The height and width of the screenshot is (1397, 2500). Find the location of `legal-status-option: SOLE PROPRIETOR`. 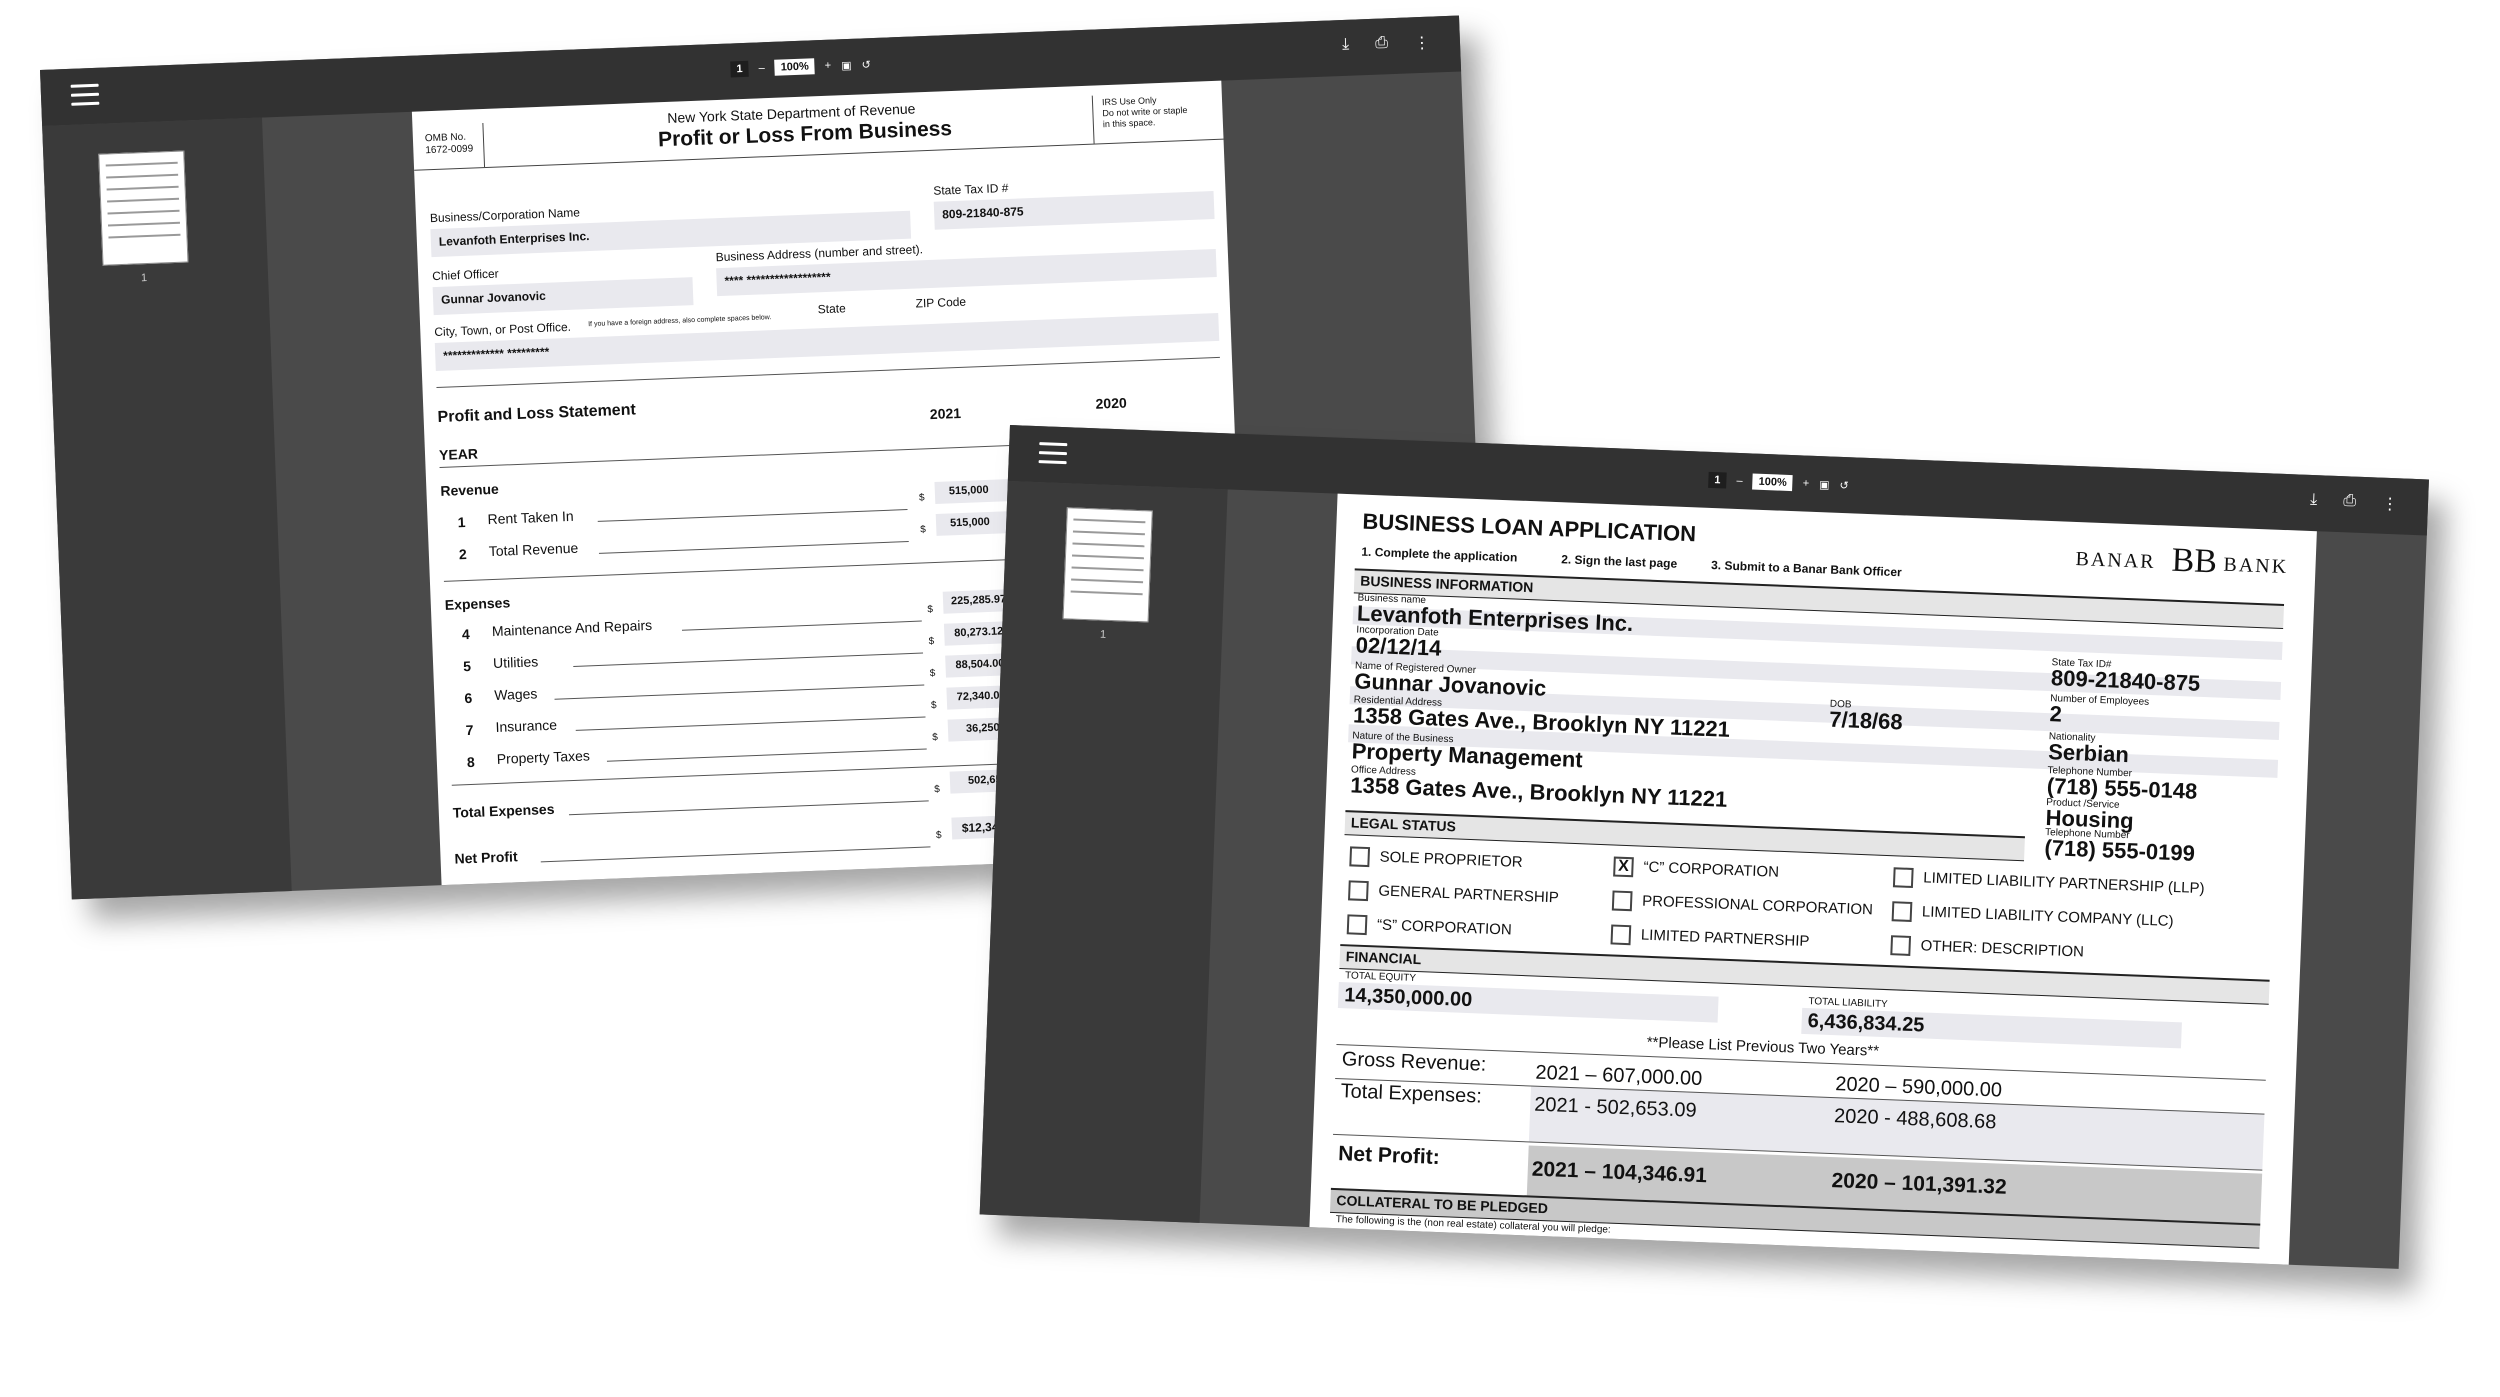

legal-status-option: SOLE PROPRIETOR is located at coordinates (1436, 859).